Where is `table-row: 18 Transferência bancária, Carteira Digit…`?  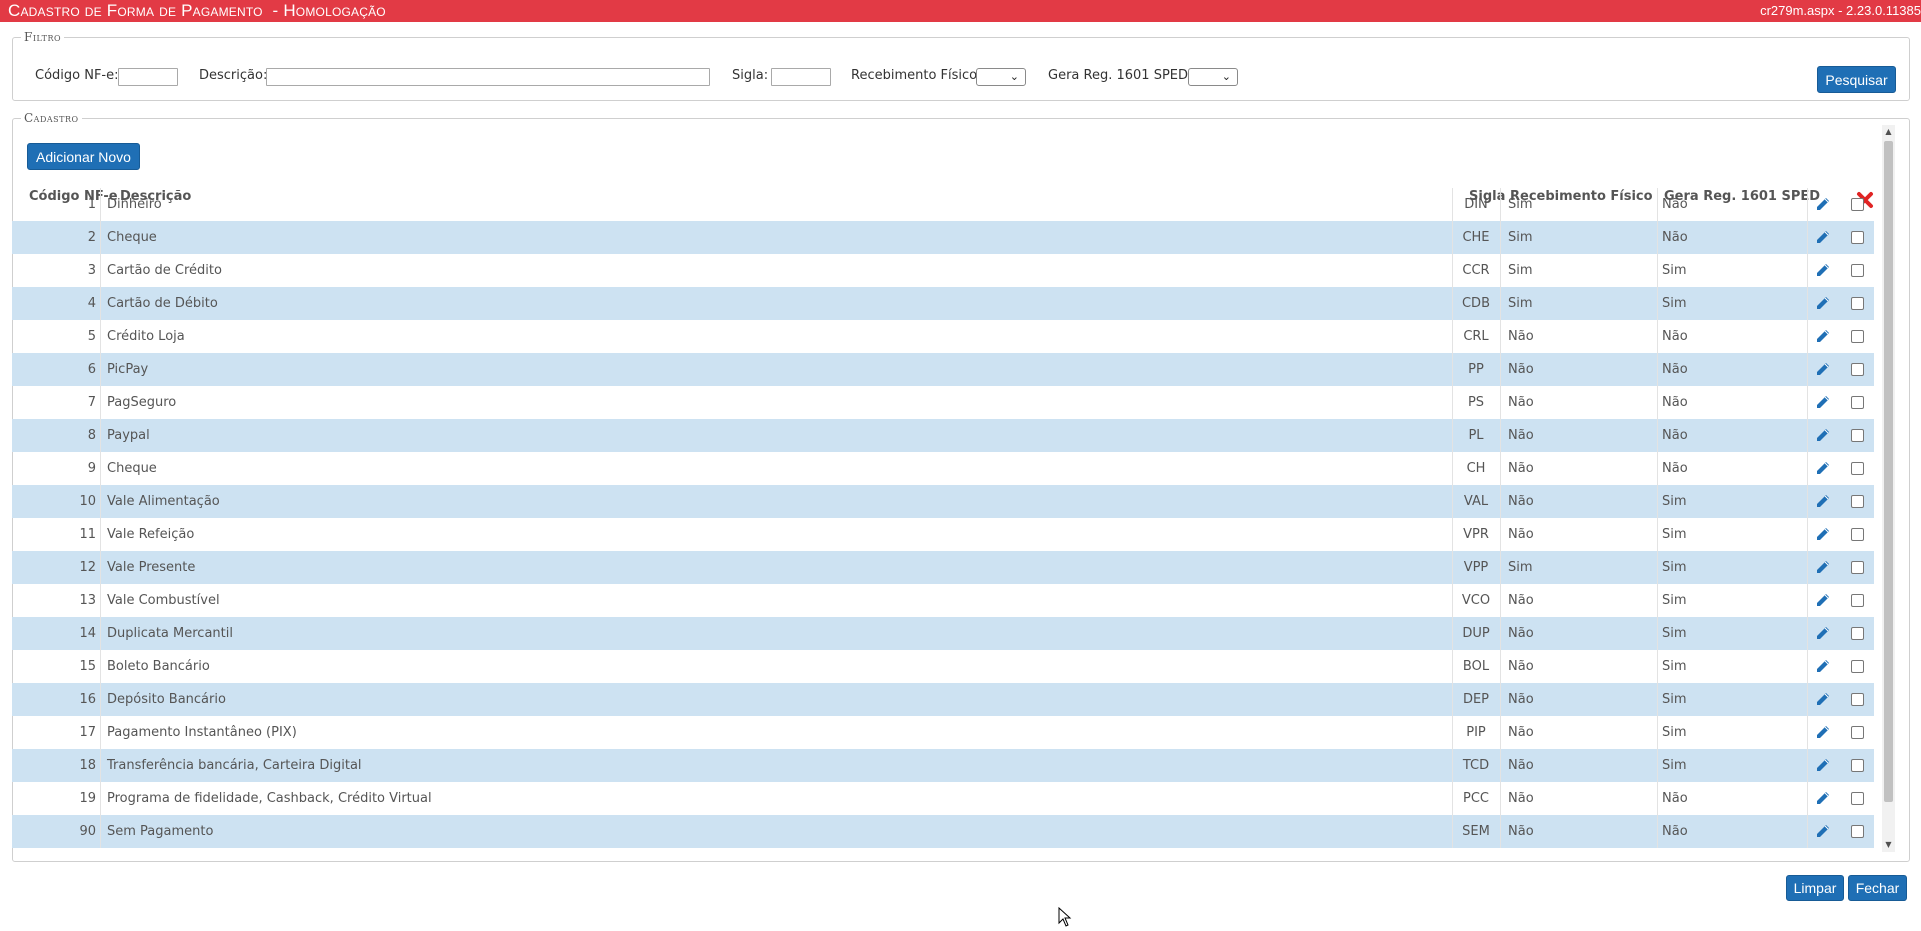
table-row: 18 Transferência bancária, Carteira Digit… is located at coordinates (943, 765).